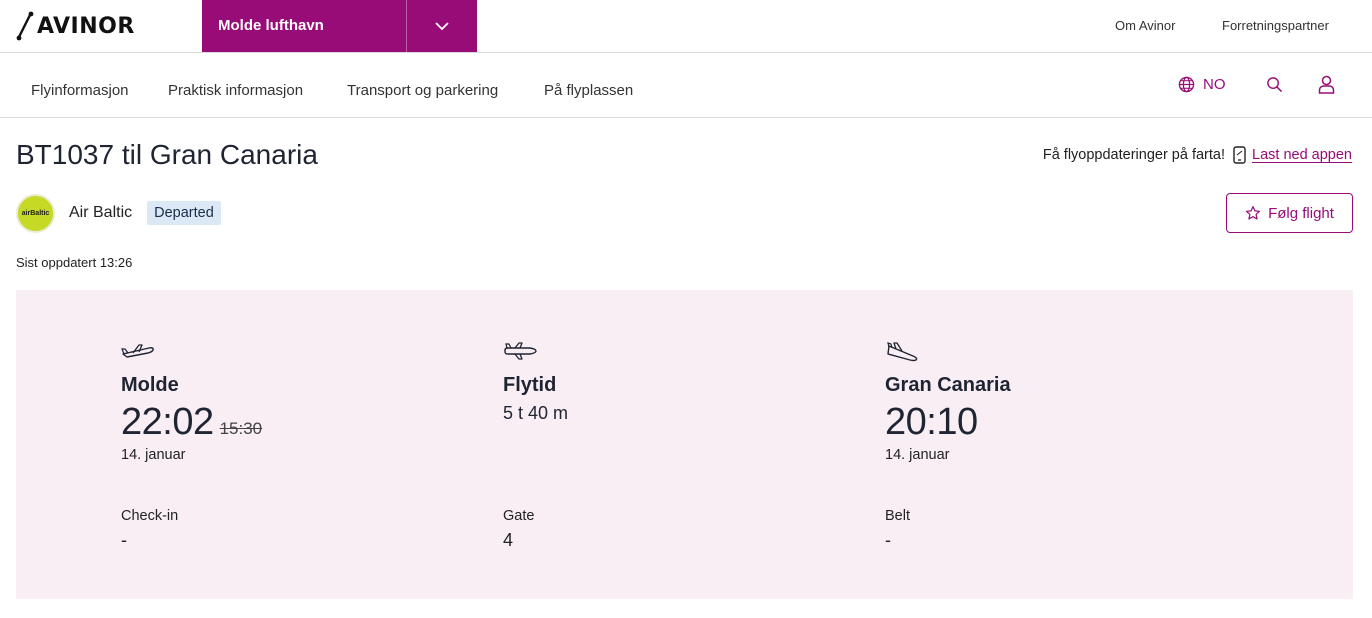 The height and width of the screenshot is (618, 1372). Describe the element at coordinates (153, 455) in the screenshot. I see `departure-date: 14. januar` at that location.